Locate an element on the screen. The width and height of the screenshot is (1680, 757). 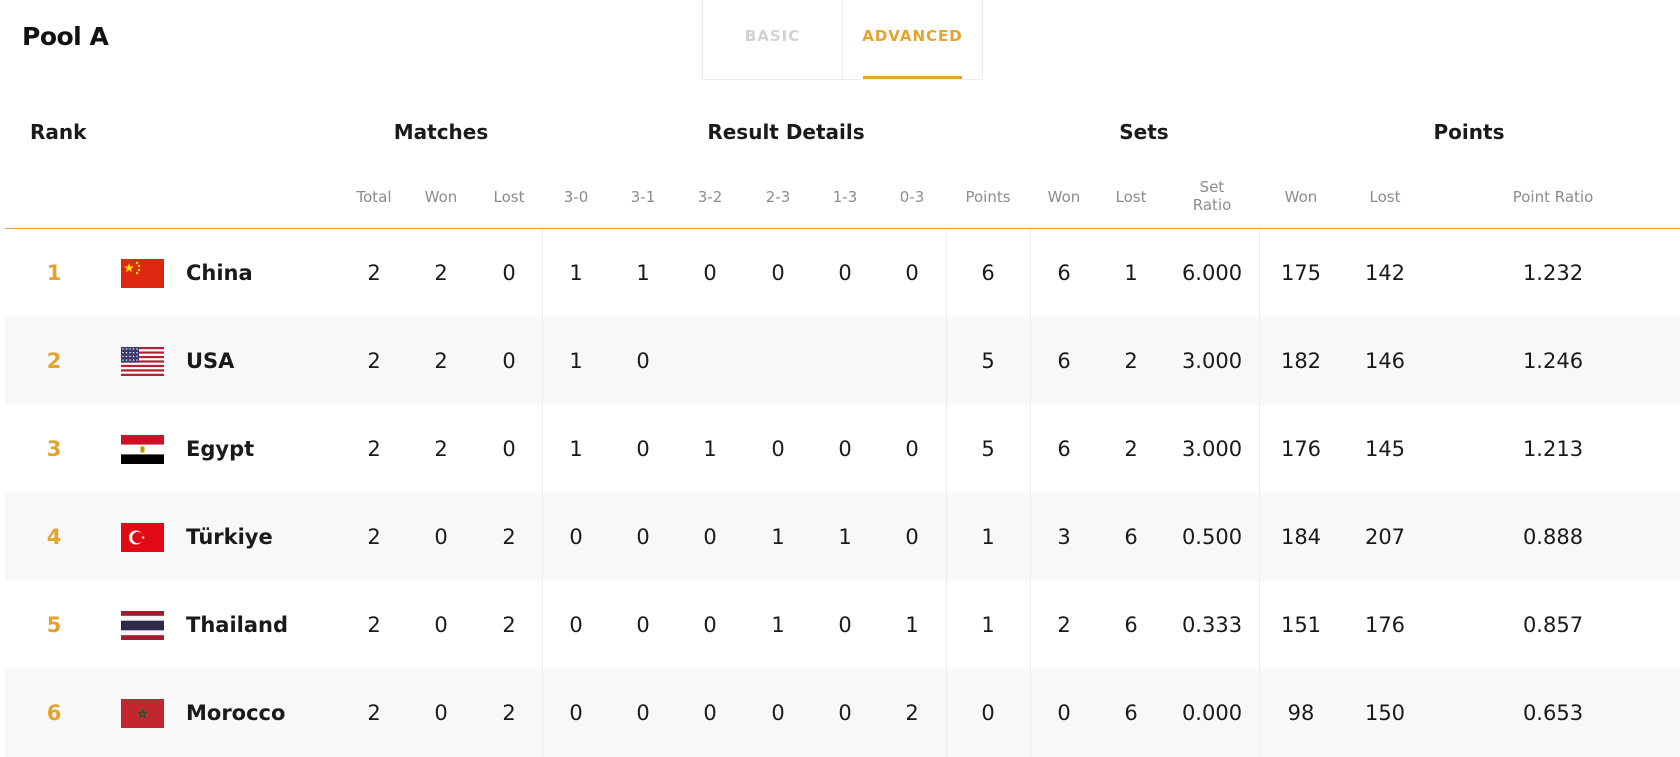
flag-egypt-icon is located at coordinates (142, 449).